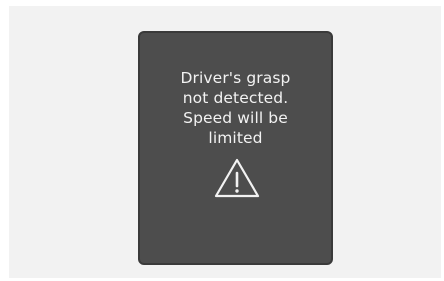  What do you see at coordinates (235, 78) in the screenshot?
I see `warning-message-line-1: Driver's grasp` at bounding box center [235, 78].